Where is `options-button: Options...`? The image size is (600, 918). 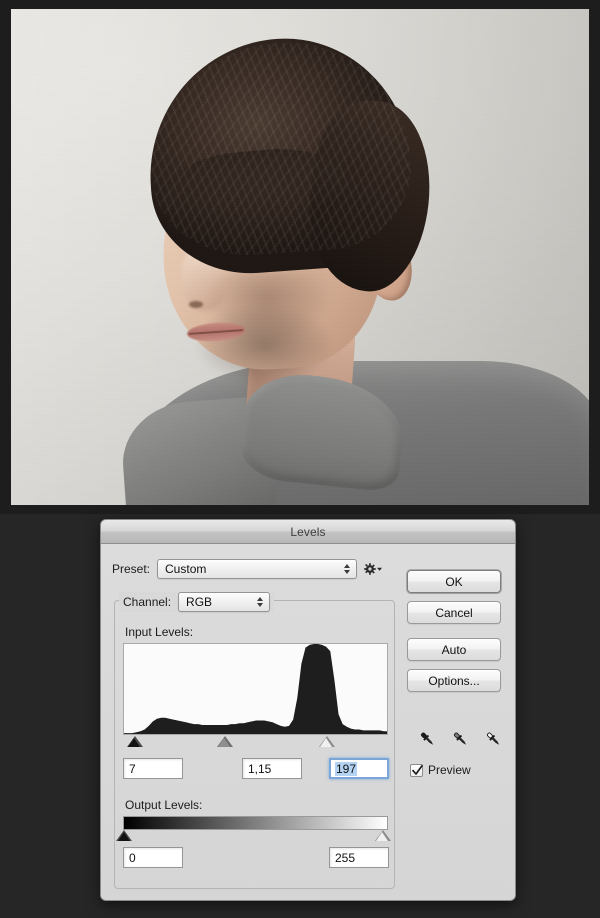 options-button: Options... is located at coordinates (454, 680).